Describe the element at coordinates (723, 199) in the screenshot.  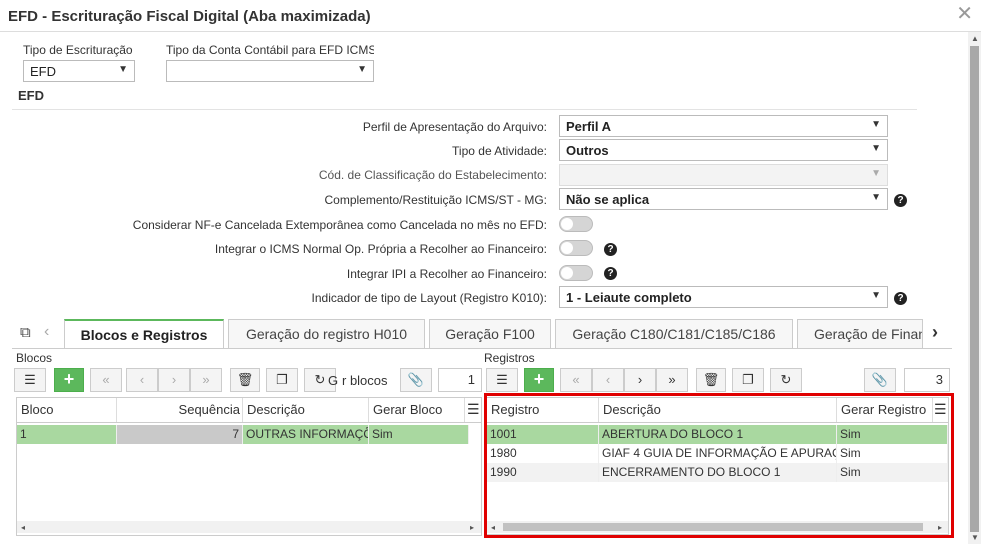
I see `complemento-select: Não se aplica ▼` at that location.